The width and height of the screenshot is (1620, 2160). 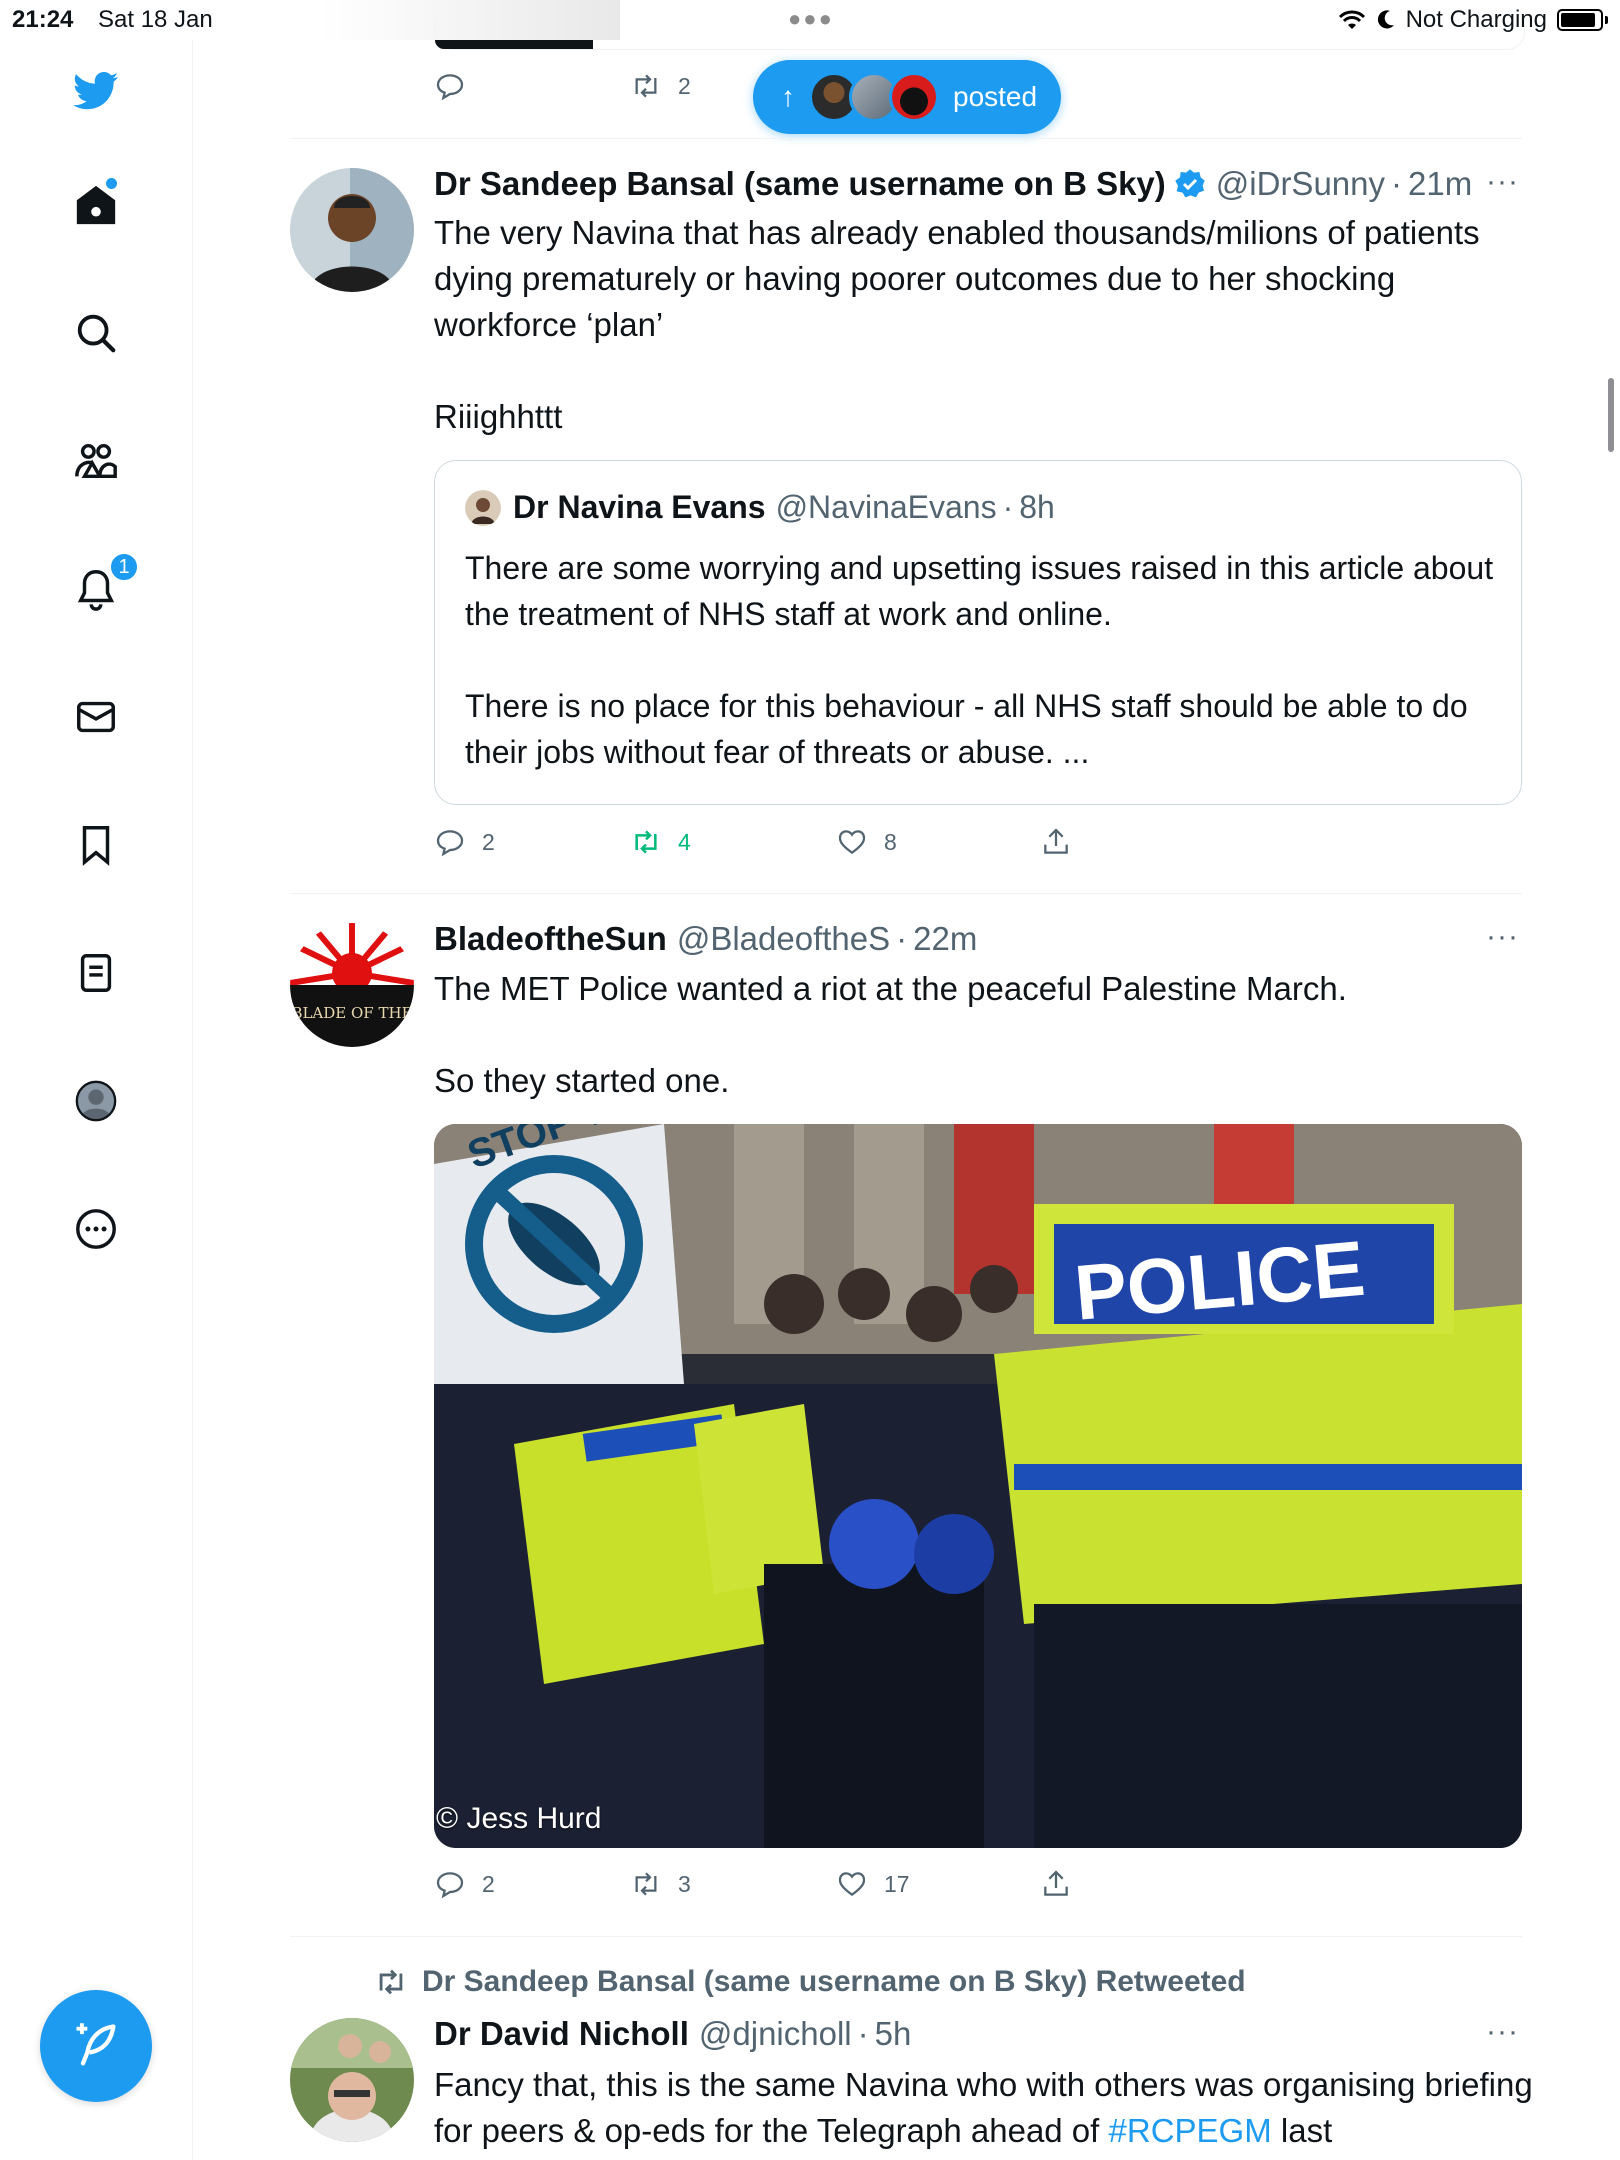 I want to click on timestamp: 22m, so click(x=945, y=939).